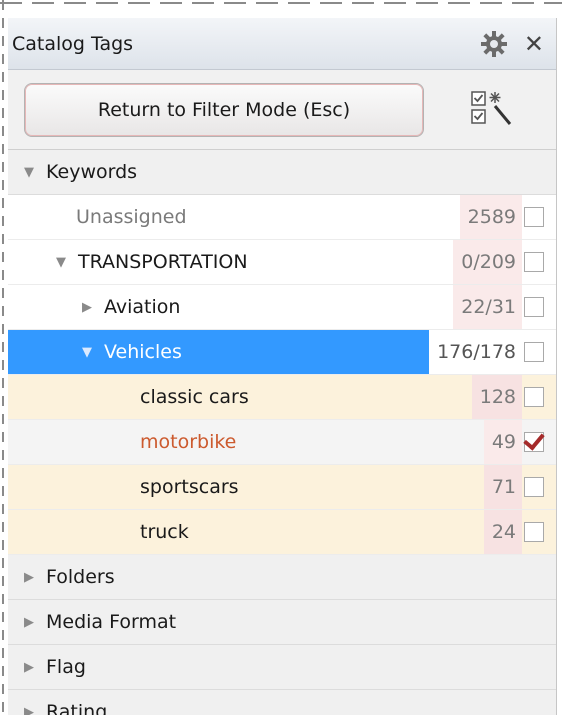  I want to click on panel-drag-border-left, so click(3, 357).